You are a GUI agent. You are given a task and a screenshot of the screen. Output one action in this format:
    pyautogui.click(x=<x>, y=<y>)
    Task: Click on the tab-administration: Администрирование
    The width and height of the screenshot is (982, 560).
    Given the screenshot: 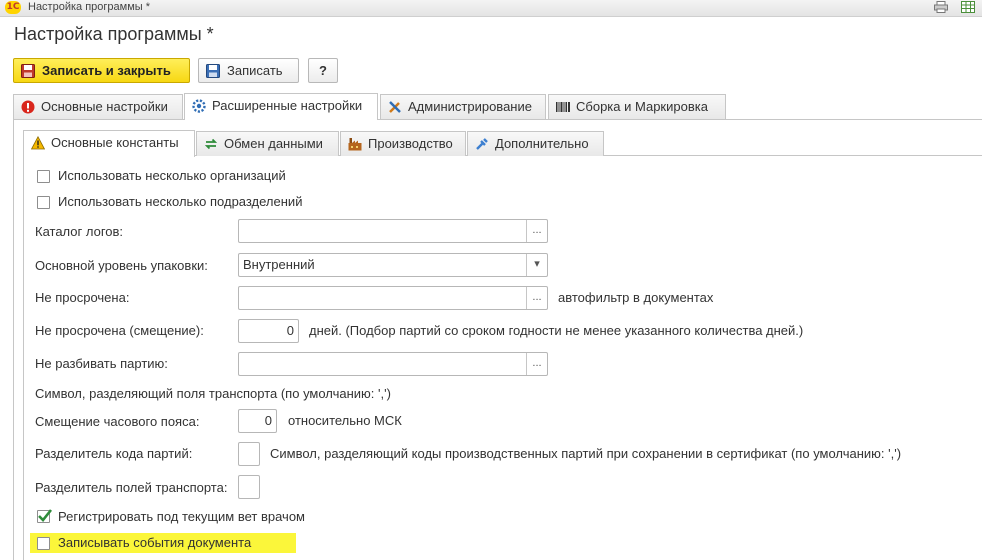 What is the action you would take?
    pyautogui.click(x=463, y=106)
    